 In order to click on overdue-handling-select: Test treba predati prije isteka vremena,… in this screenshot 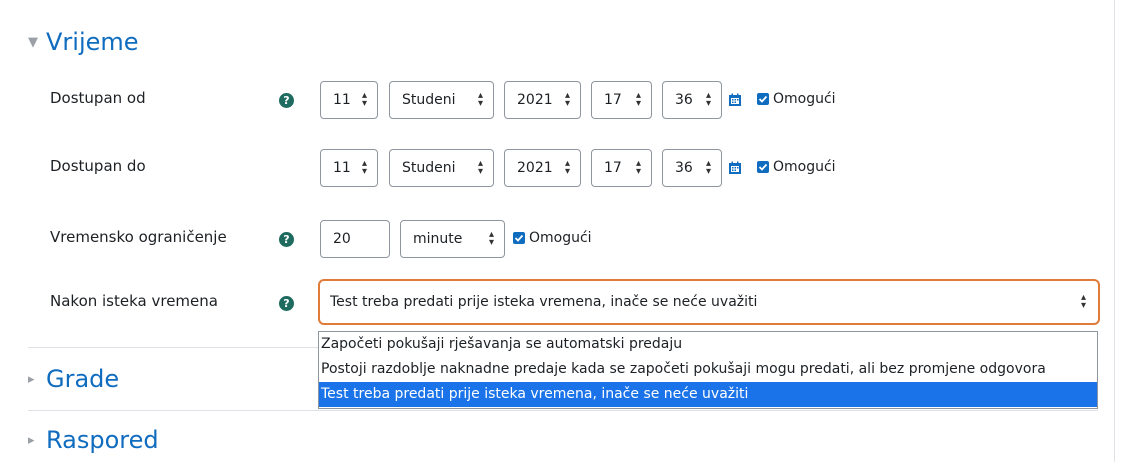, I will do `click(709, 302)`.